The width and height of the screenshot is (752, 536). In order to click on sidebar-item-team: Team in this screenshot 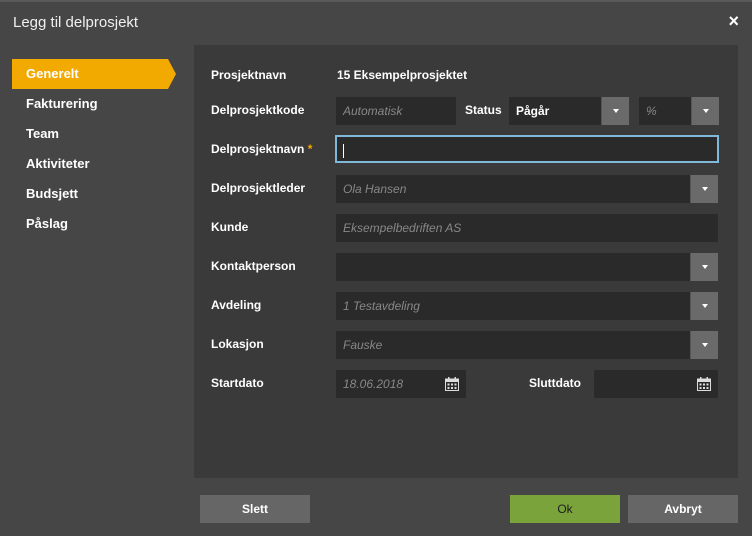, I will do `click(97, 134)`.